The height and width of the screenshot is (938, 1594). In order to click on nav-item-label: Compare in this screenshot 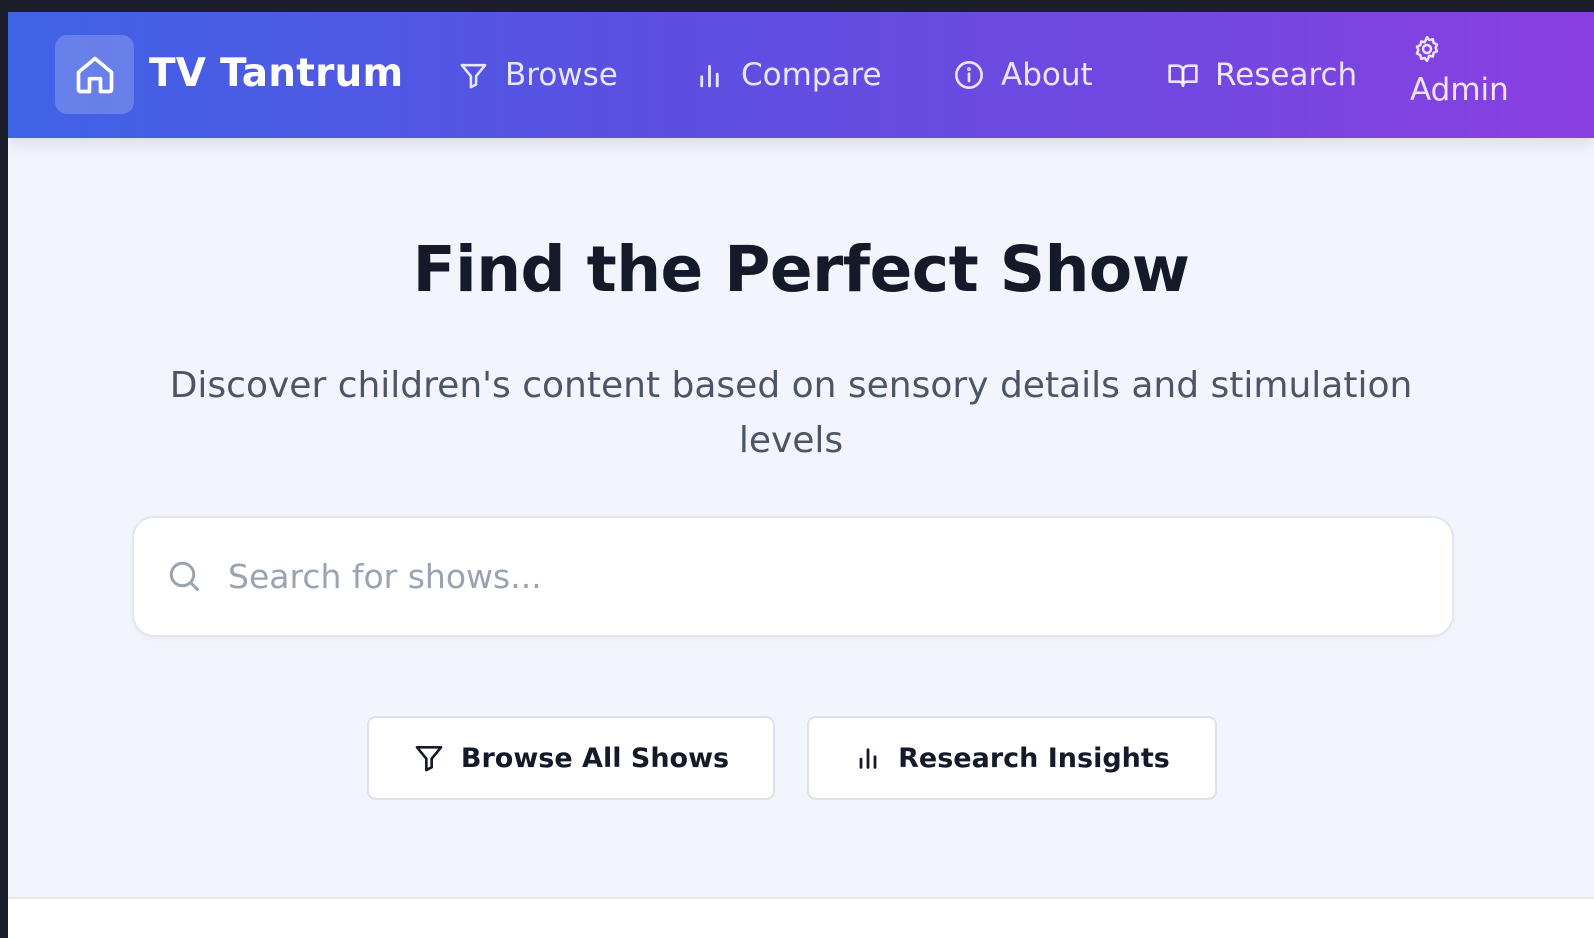, I will do `click(811, 75)`.